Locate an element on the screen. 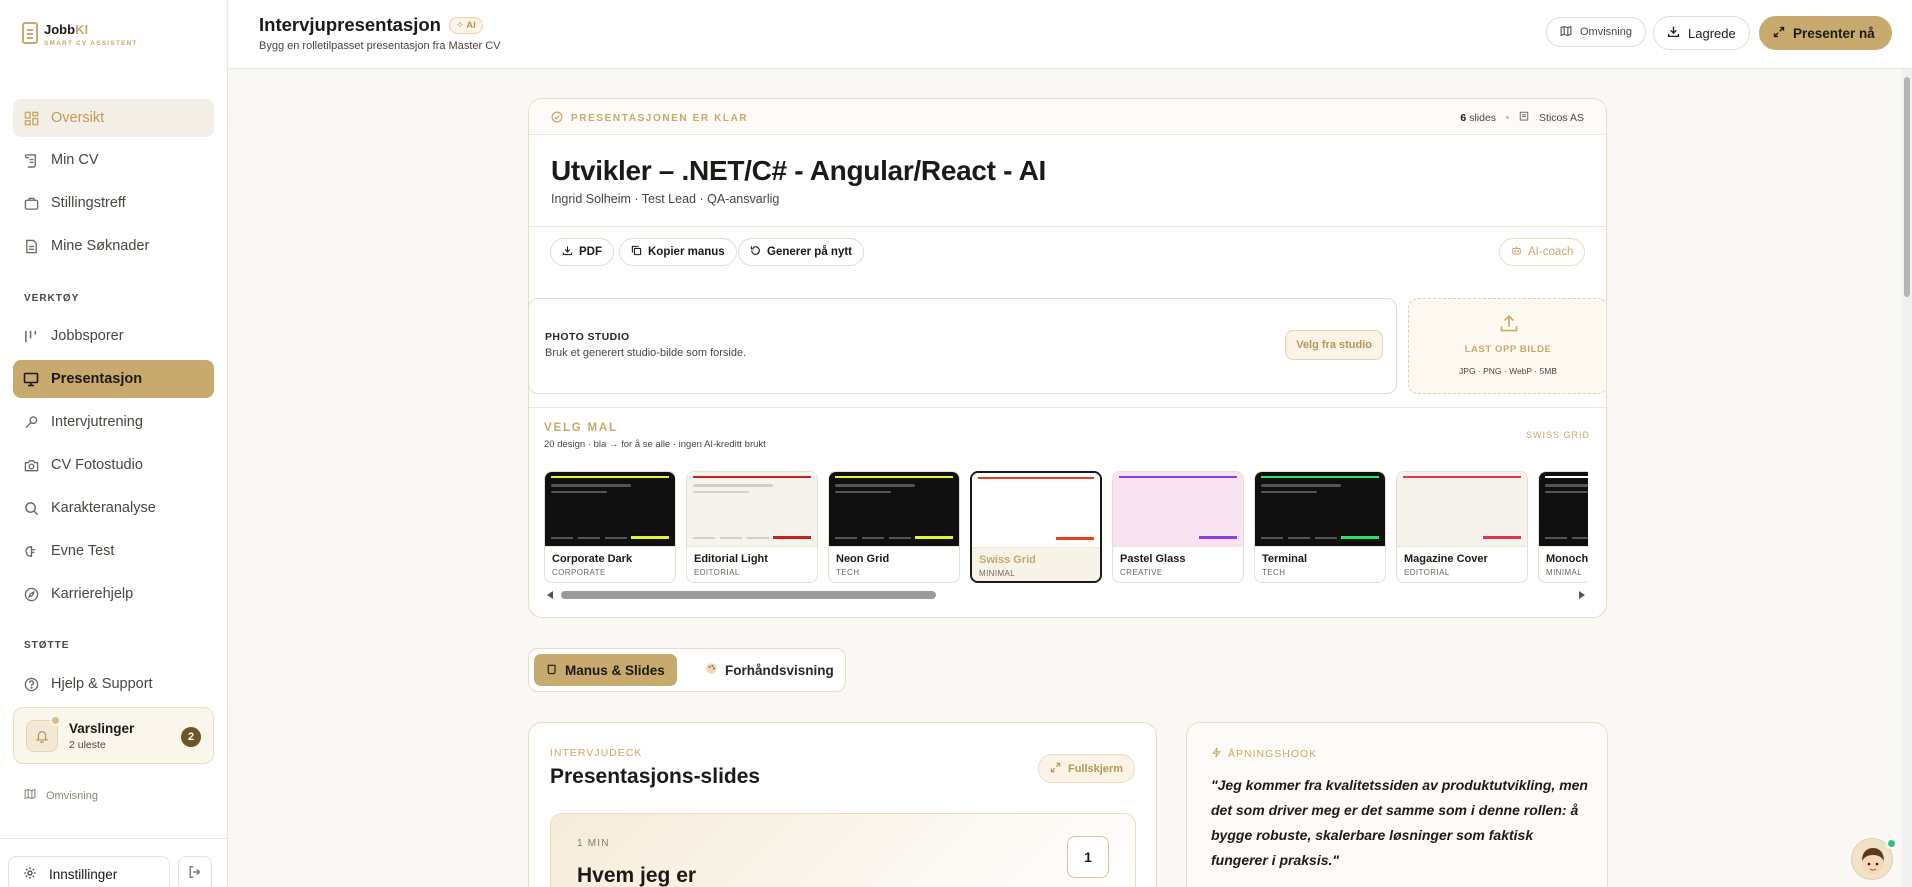 Image resolution: width=1912 pixels, height=887 pixels. slide-card: 1 MIN Hvem jeg er 1 is located at coordinates (843, 850).